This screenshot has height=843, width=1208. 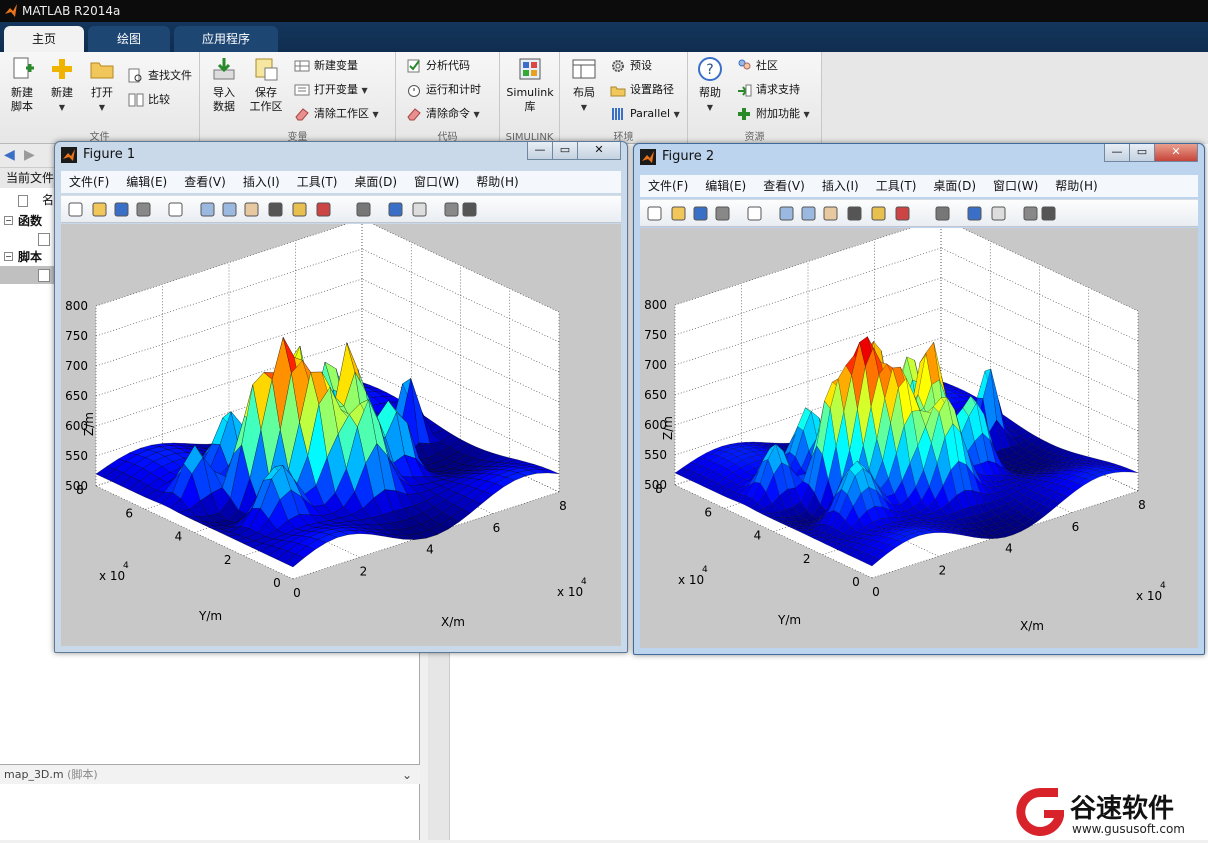 I want to click on open-variable-button: 打开变量 ▼, so click(x=331, y=90).